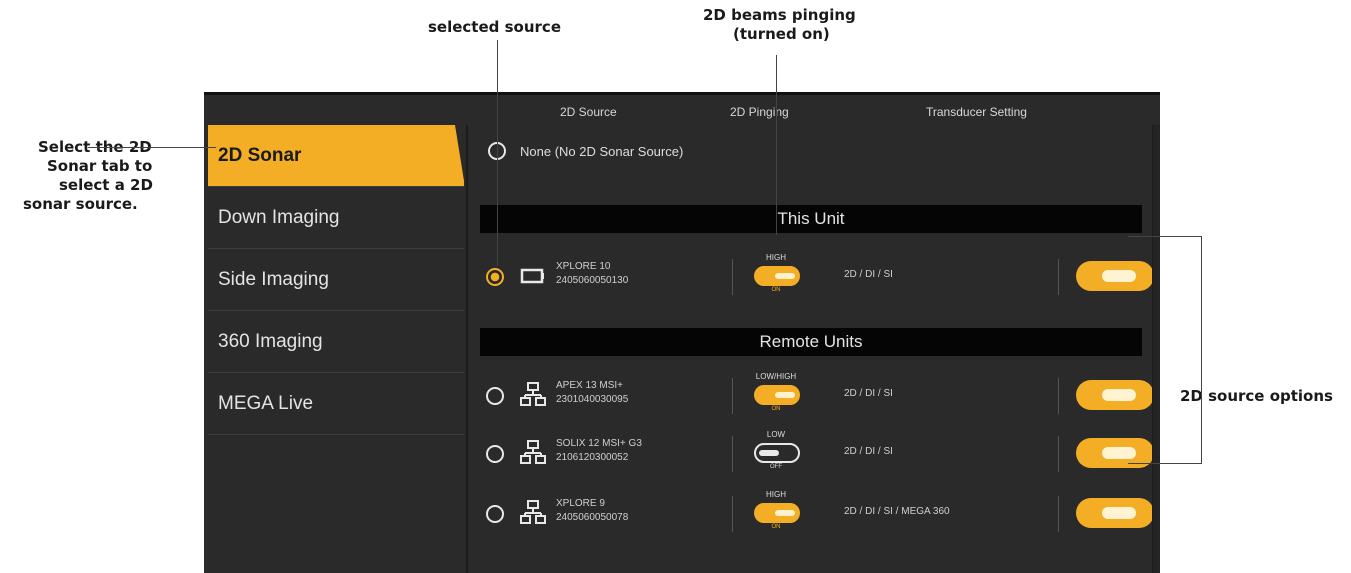 This screenshot has height=573, width=1351. Describe the element at coordinates (336, 342) in the screenshot. I see `sidebar-item-360-imaging: 360 Imaging` at that location.